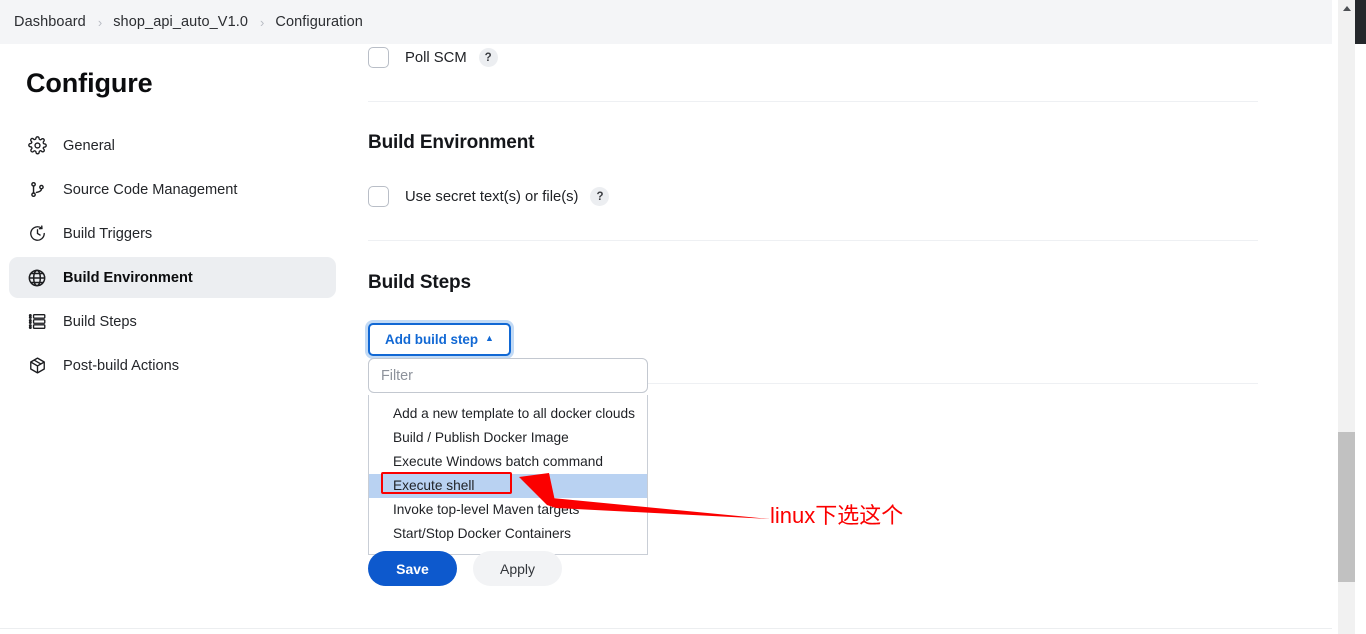 This screenshot has width=1366, height=634. What do you see at coordinates (1346, 8) in the screenshot?
I see `scroll-up-arrow-icon` at bounding box center [1346, 8].